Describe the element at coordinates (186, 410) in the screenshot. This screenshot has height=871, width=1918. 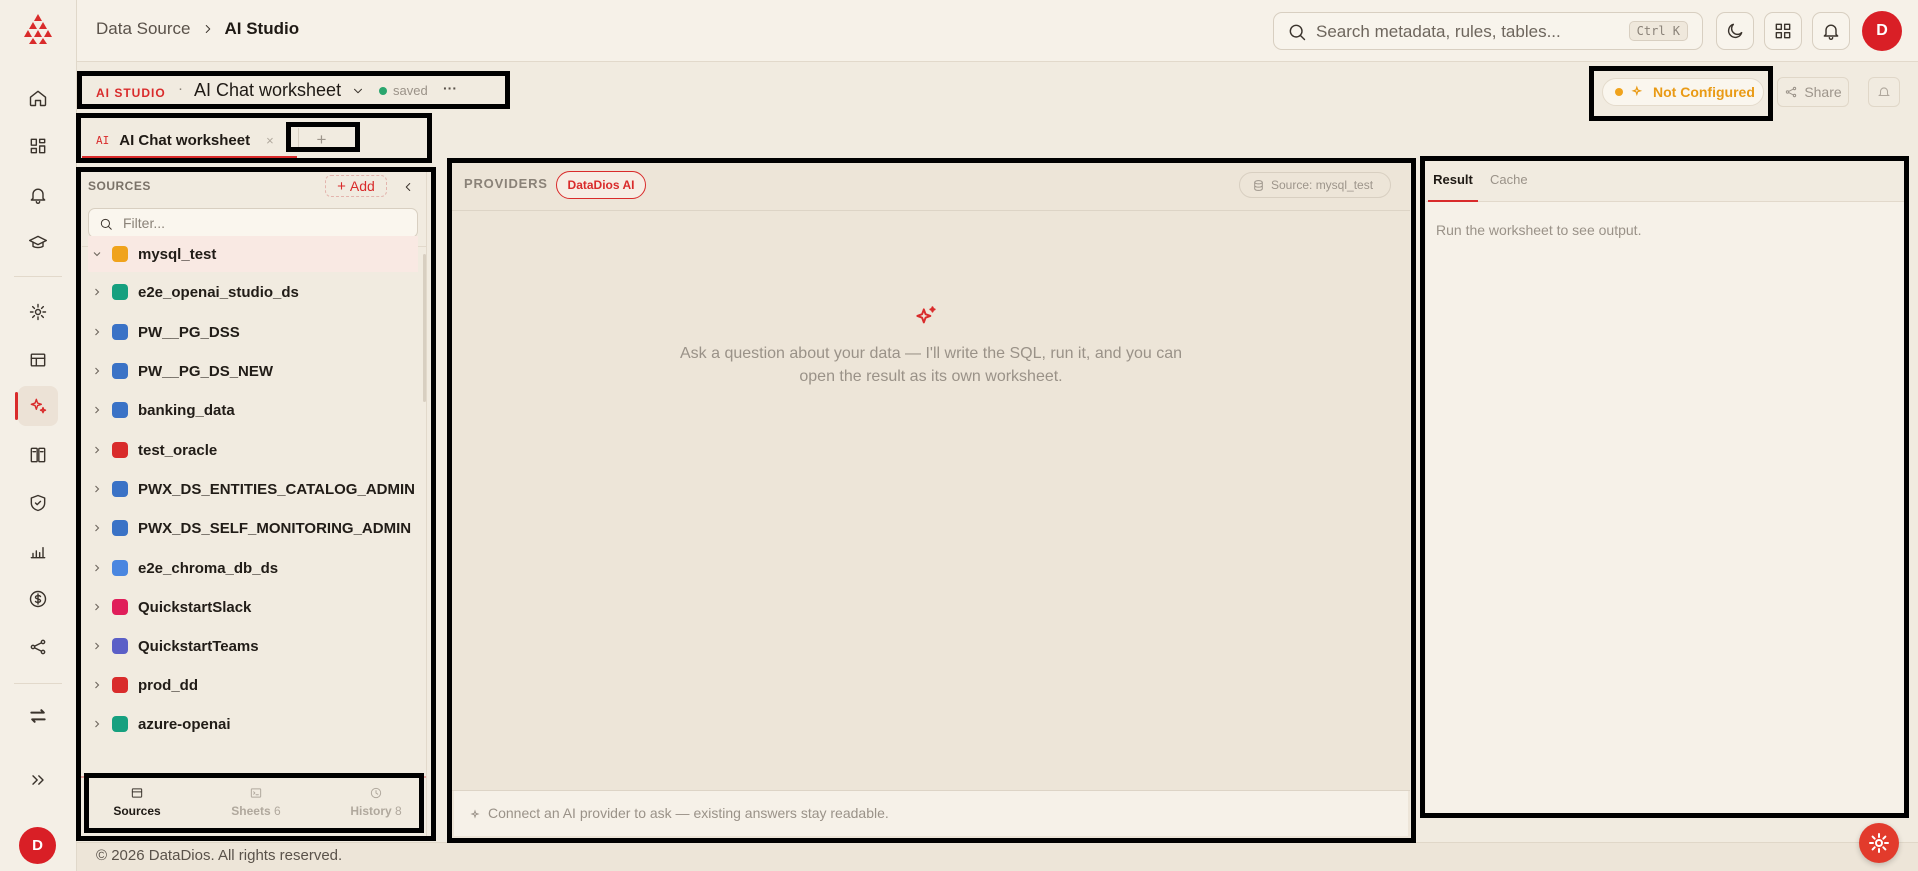
I see `source-item-label: banking_data` at that location.